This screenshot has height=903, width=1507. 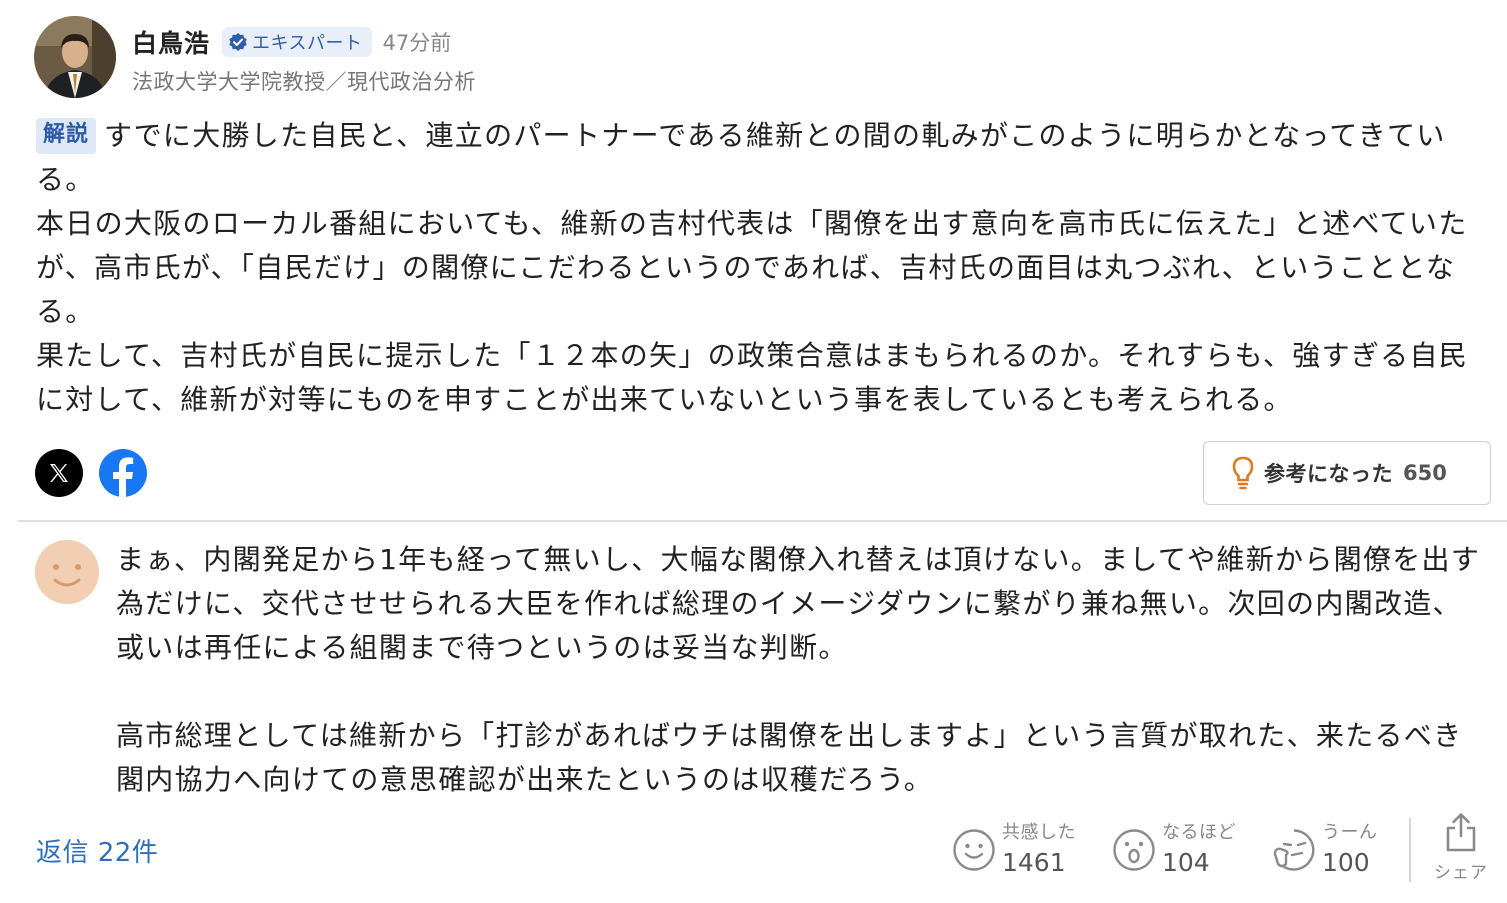 I want to click on share-icon, so click(x=1461, y=832).